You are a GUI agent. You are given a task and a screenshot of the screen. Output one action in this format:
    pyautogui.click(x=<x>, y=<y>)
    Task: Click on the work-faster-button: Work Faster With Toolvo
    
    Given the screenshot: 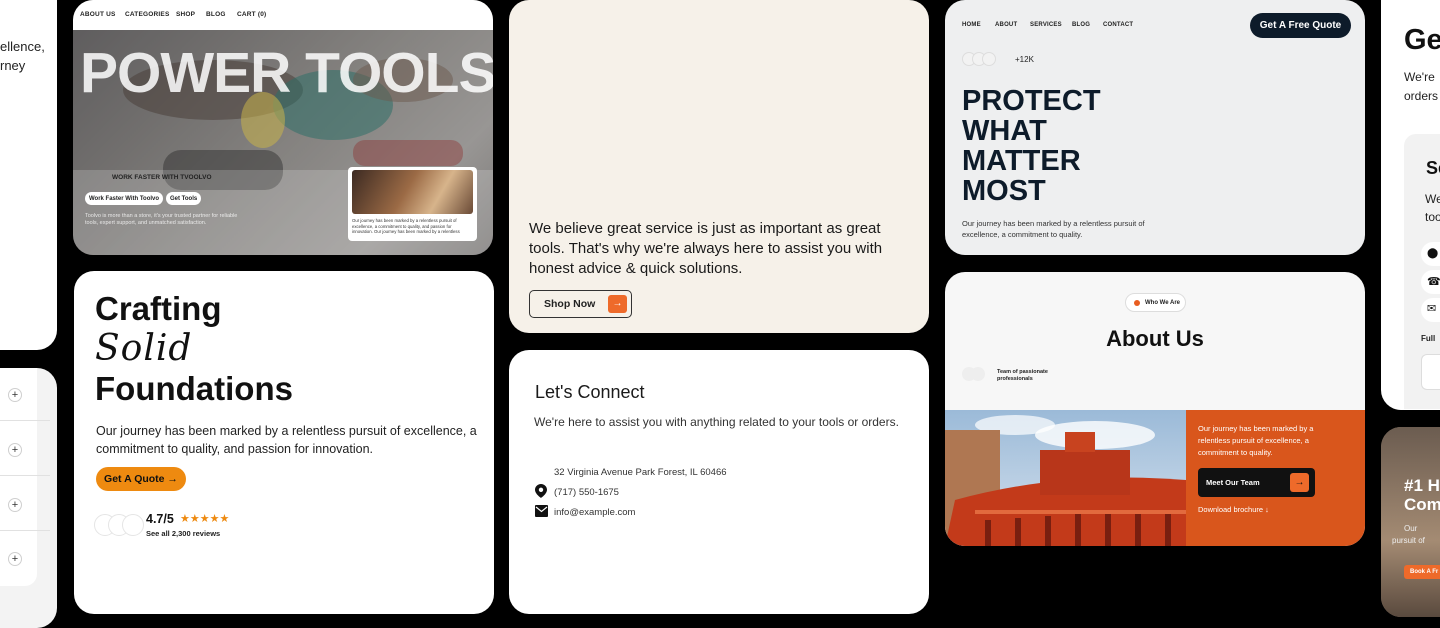 What is the action you would take?
    pyautogui.click(x=124, y=198)
    